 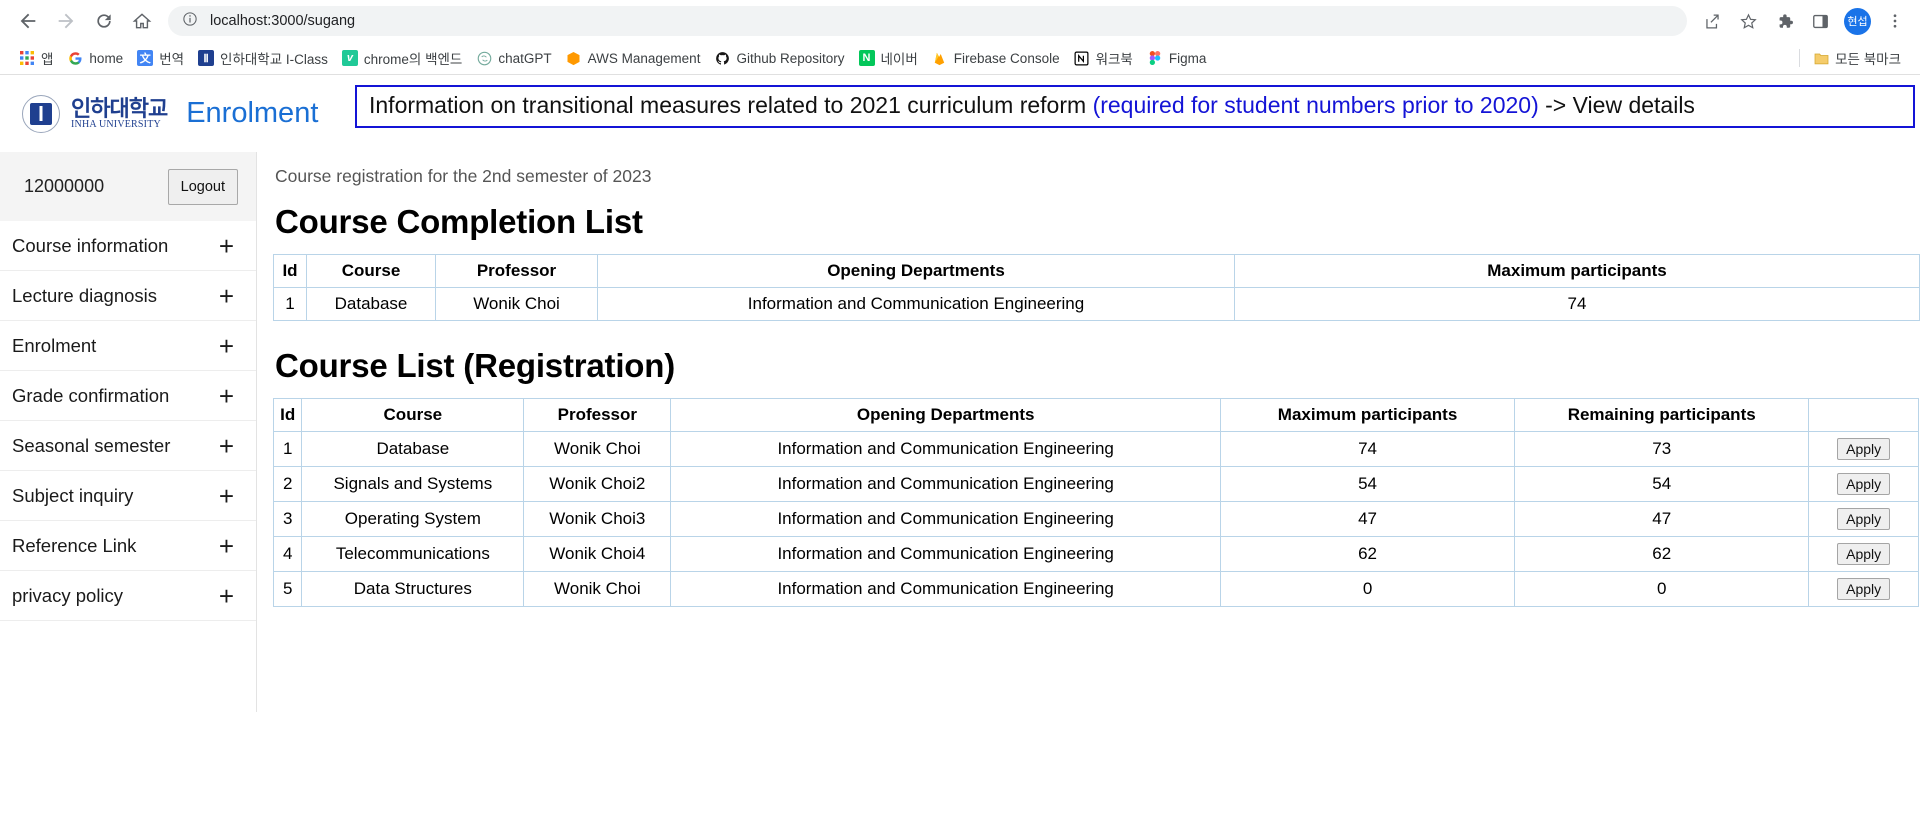 What do you see at coordinates (1616, 105) in the screenshot?
I see `notice-text-part3: -> View details` at bounding box center [1616, 105].